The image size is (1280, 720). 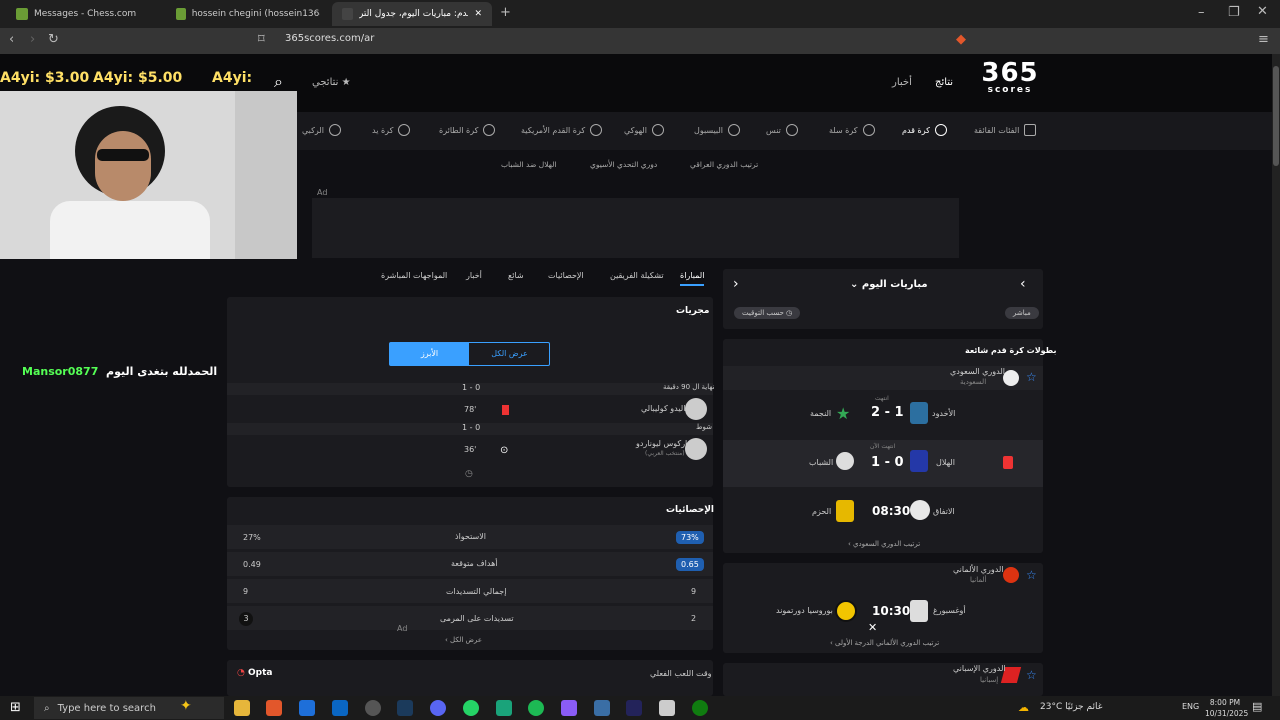 What do you see at coordinates (884, 643) in the screenshot?
I see `standings-link: ‹ ترتيب الدوري الألماني الدرجة الأولى` at bounding box center [884, 643].